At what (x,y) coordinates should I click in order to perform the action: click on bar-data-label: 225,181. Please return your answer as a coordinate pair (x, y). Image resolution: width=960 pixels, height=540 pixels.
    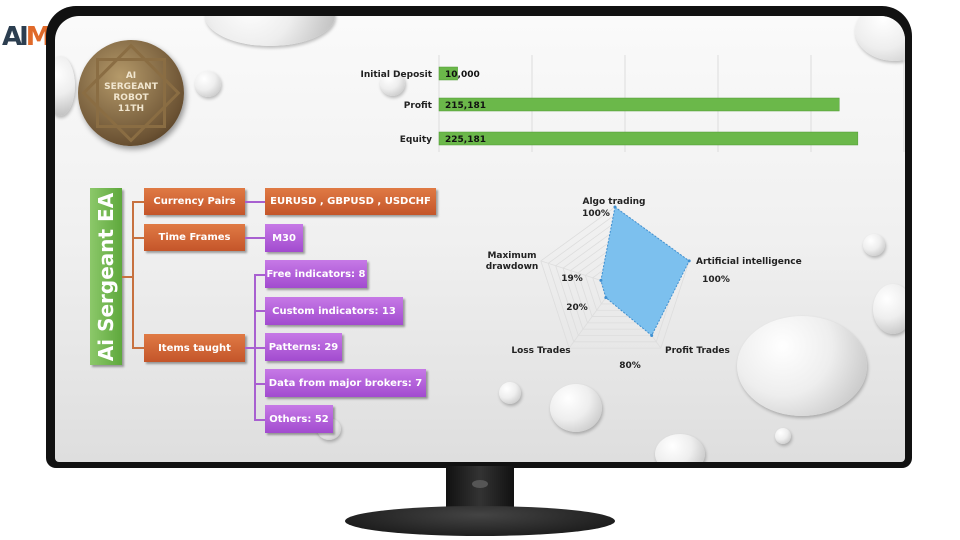
    Looking at the image, I should click on (465, 140).